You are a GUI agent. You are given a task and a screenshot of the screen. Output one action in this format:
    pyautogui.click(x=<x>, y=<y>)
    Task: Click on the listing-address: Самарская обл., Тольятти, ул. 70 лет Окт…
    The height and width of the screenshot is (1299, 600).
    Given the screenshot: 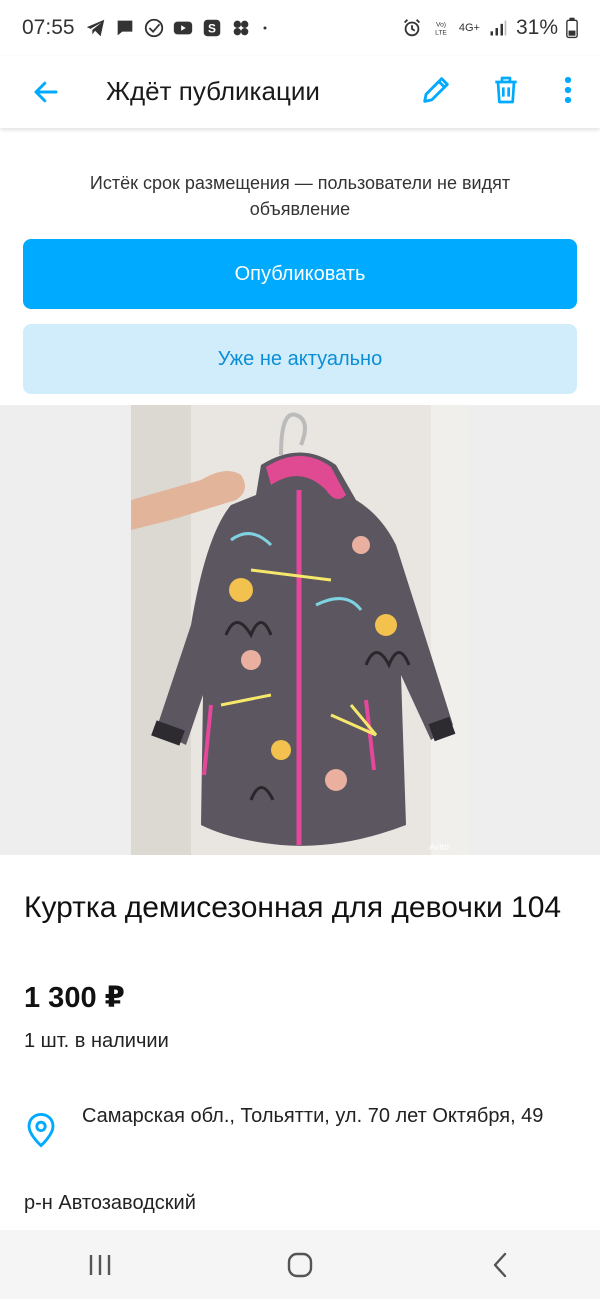 What is the action you would take?
    pyautogui.click(x=313, y=1116)
    